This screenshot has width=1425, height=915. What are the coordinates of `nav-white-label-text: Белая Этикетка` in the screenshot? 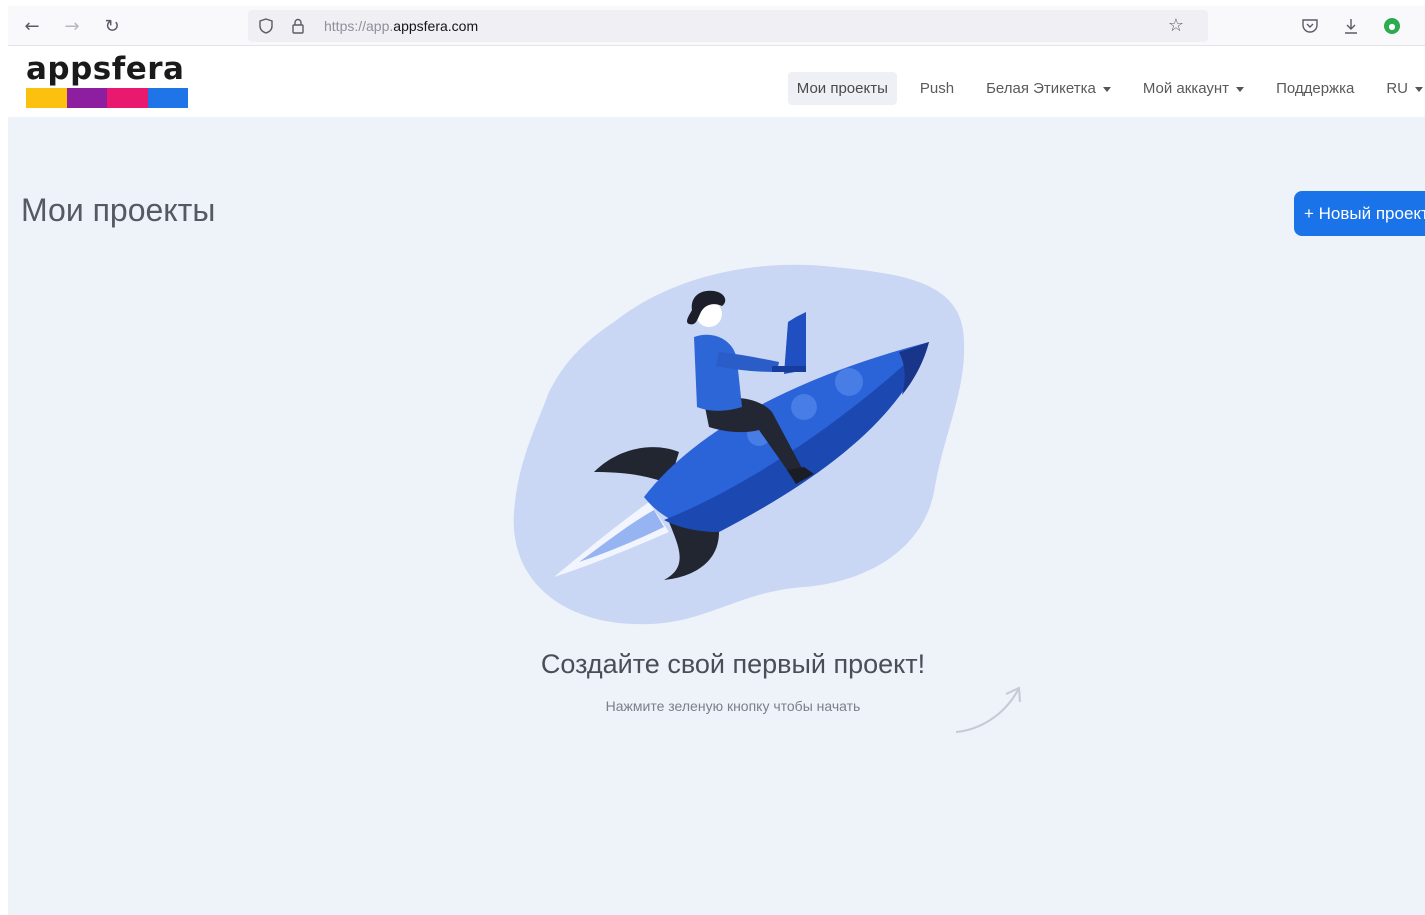 It's located at (1041, 88).